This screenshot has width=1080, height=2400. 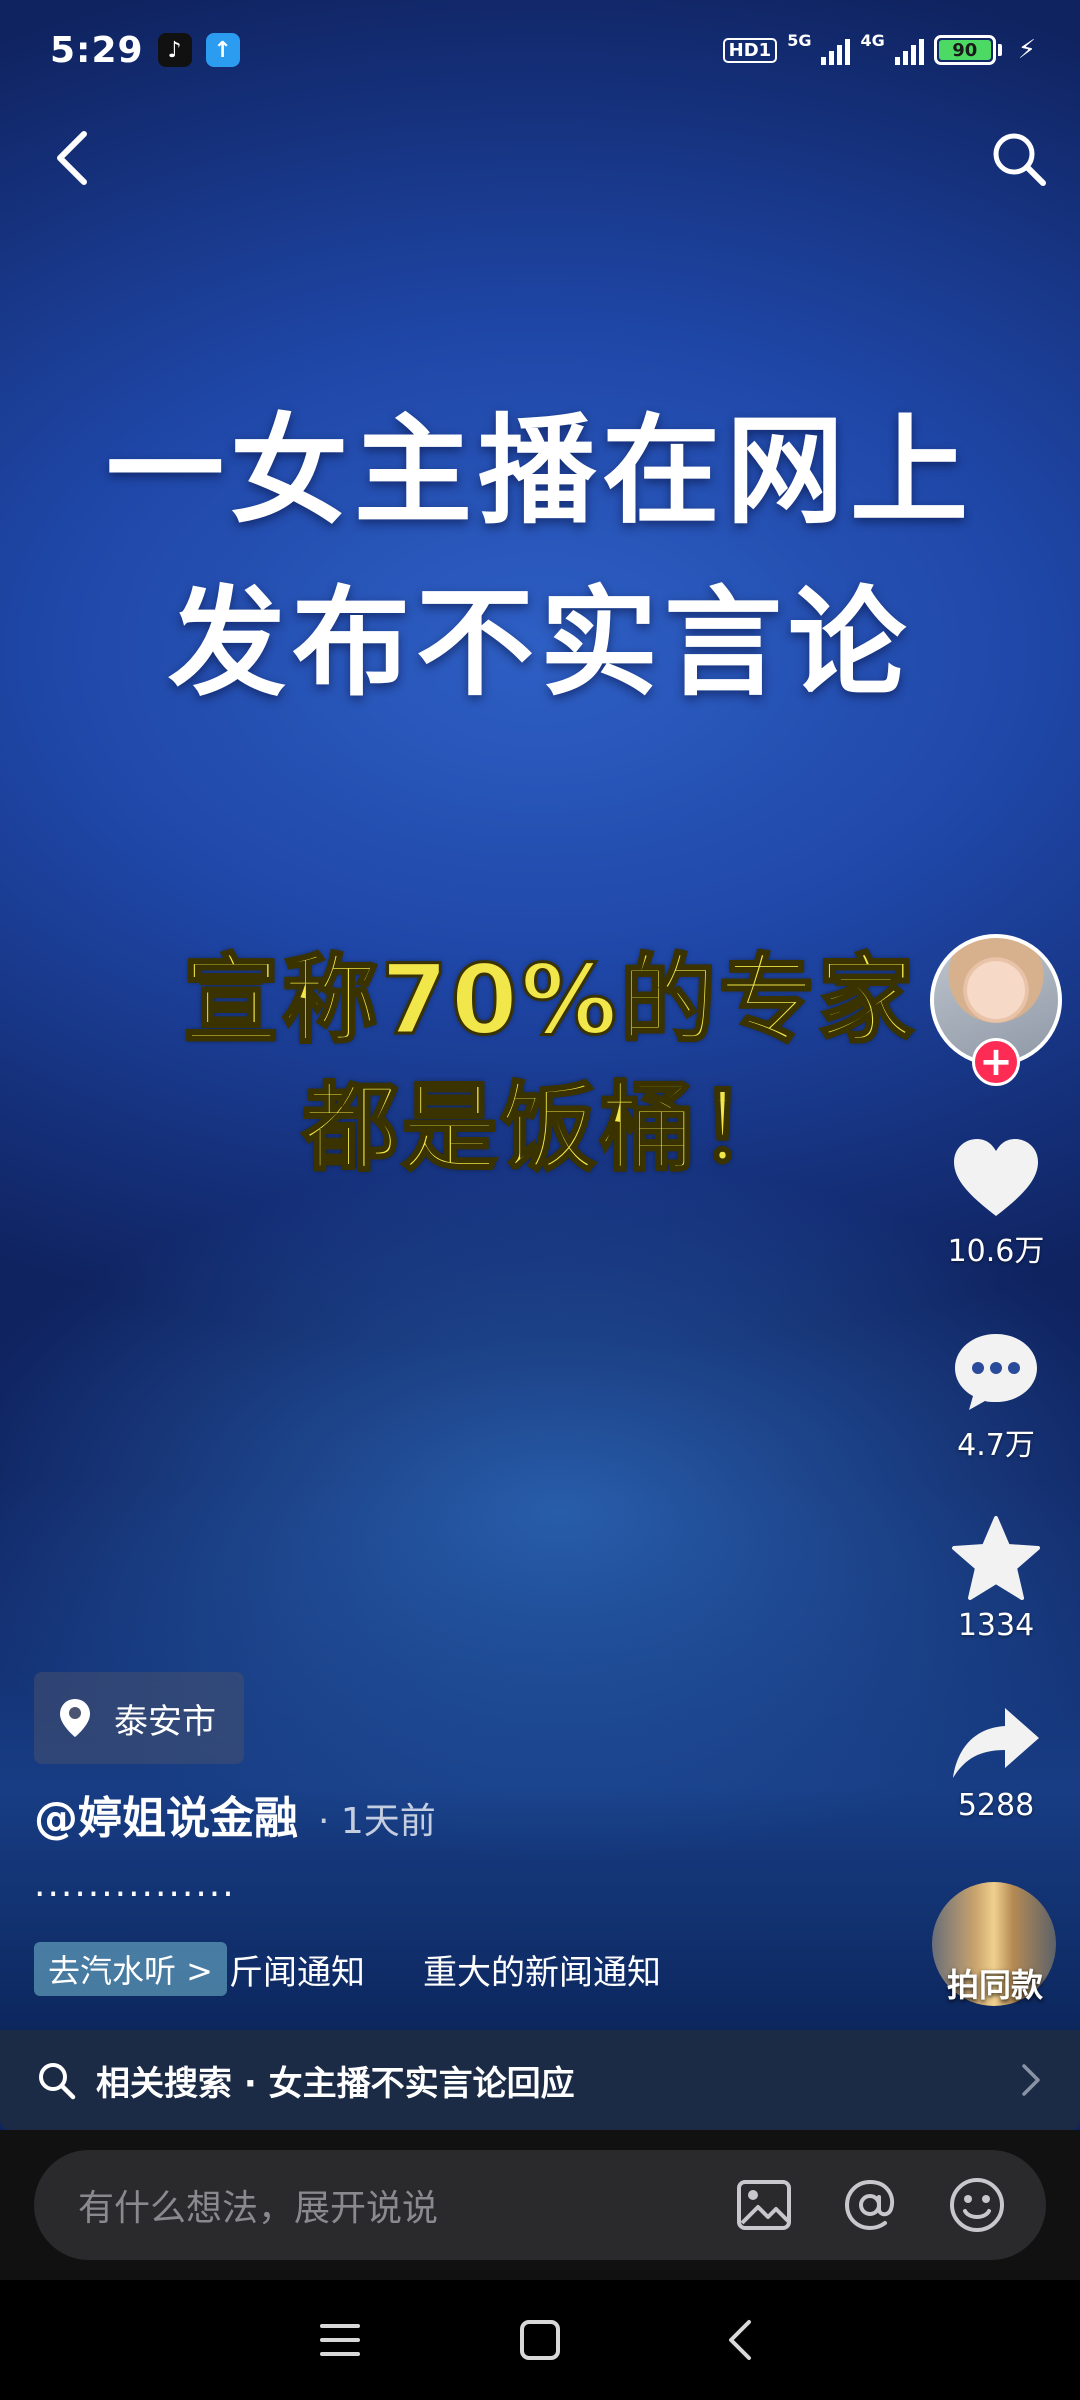 What do you see at coordinates (542, 1972) in the screenshot?
I see `music-title-part2: 重大的新闻通知` at bounding box center [542, 1972].